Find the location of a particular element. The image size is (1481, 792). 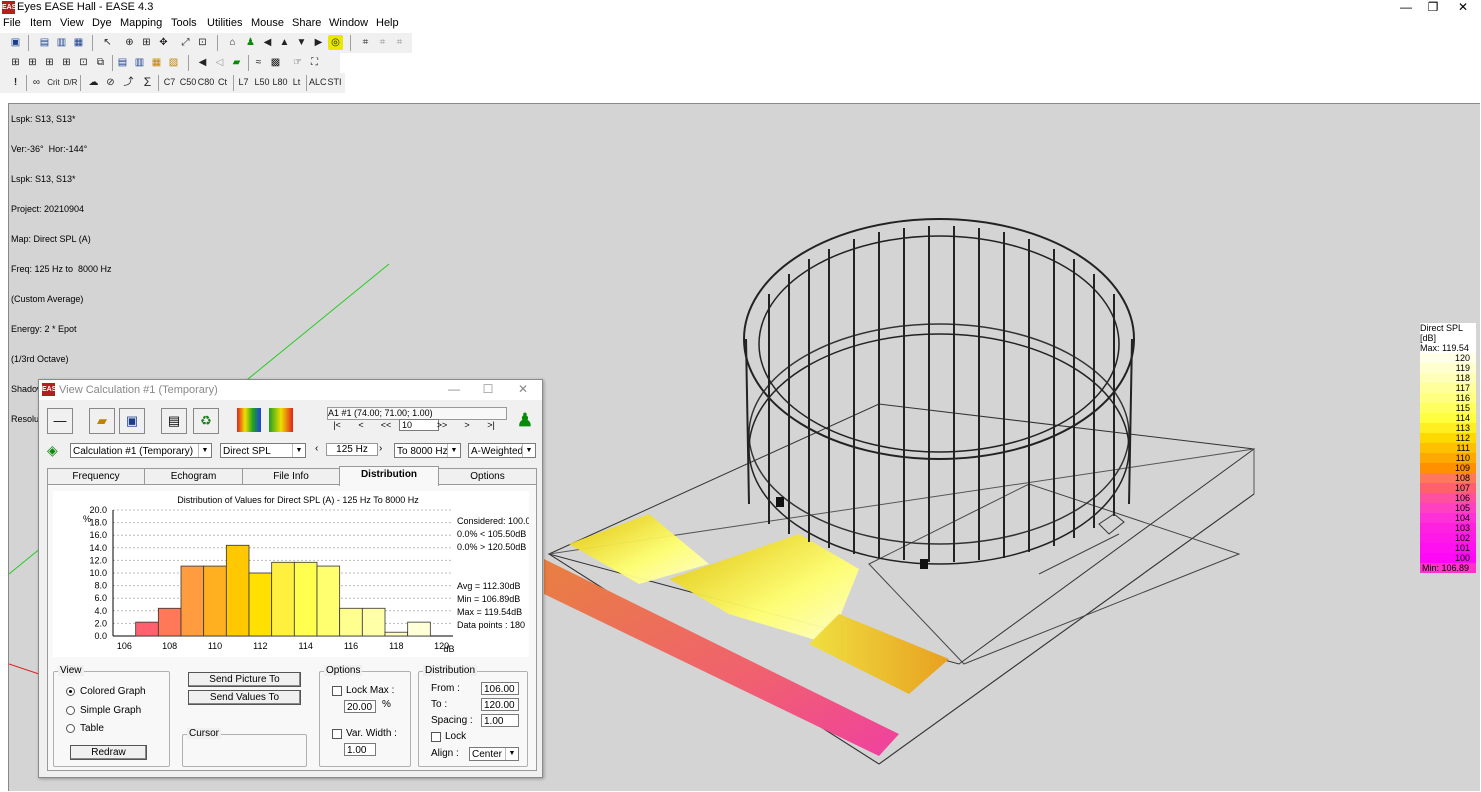

cloud-icon: ☁ is located at coordinates (93, 82).